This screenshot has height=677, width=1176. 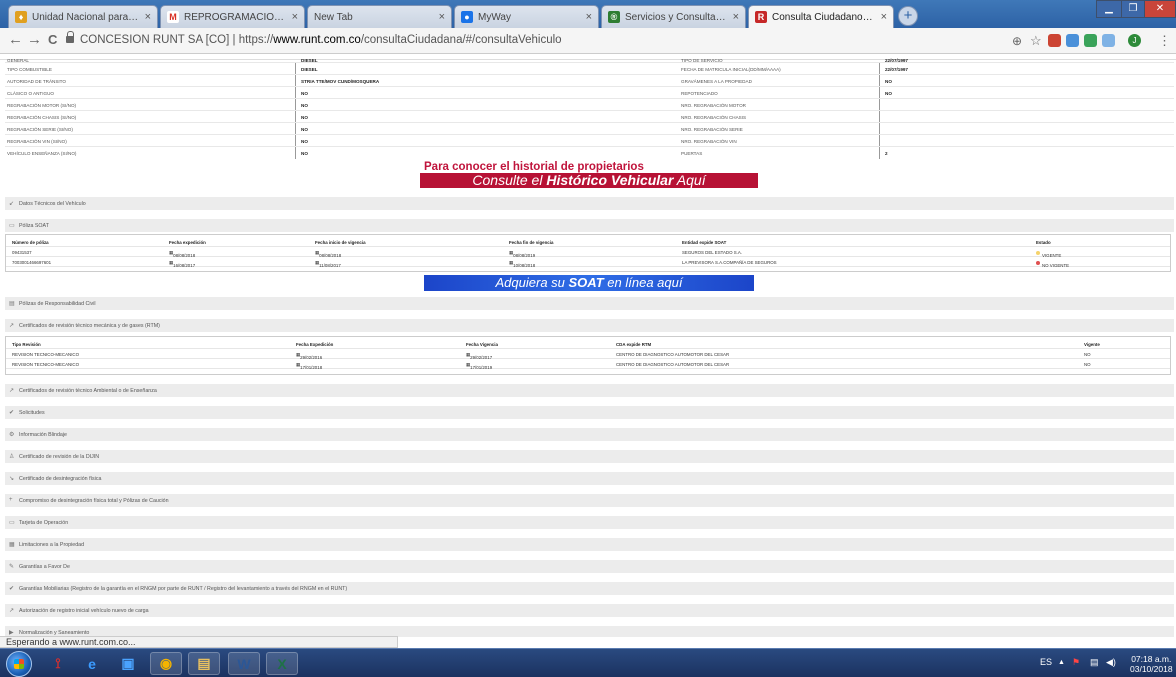 I want to click on back-icon: ←, so click(x=15, y=40).